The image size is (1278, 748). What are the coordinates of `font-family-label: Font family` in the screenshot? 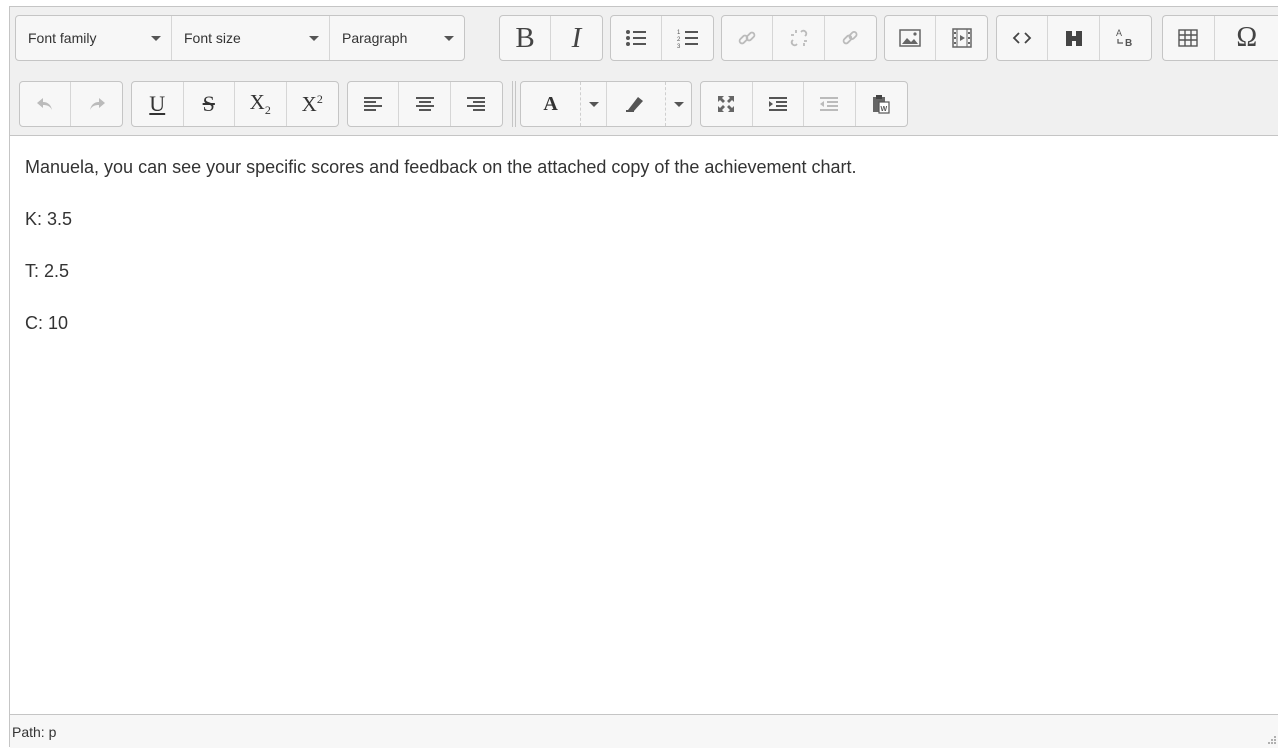 It's located at (62, 38).